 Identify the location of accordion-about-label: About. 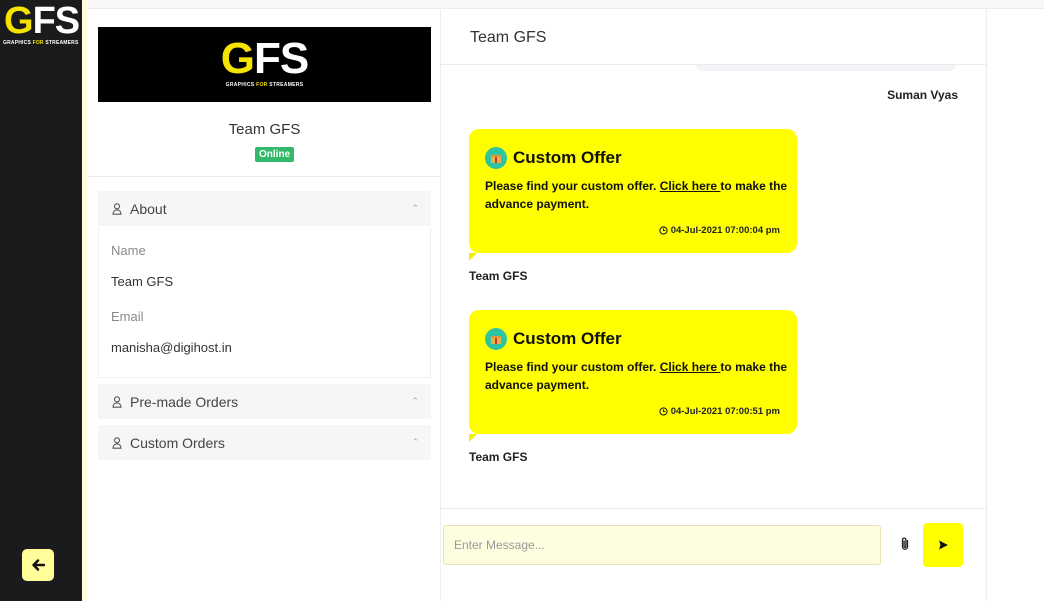
(148, 208).